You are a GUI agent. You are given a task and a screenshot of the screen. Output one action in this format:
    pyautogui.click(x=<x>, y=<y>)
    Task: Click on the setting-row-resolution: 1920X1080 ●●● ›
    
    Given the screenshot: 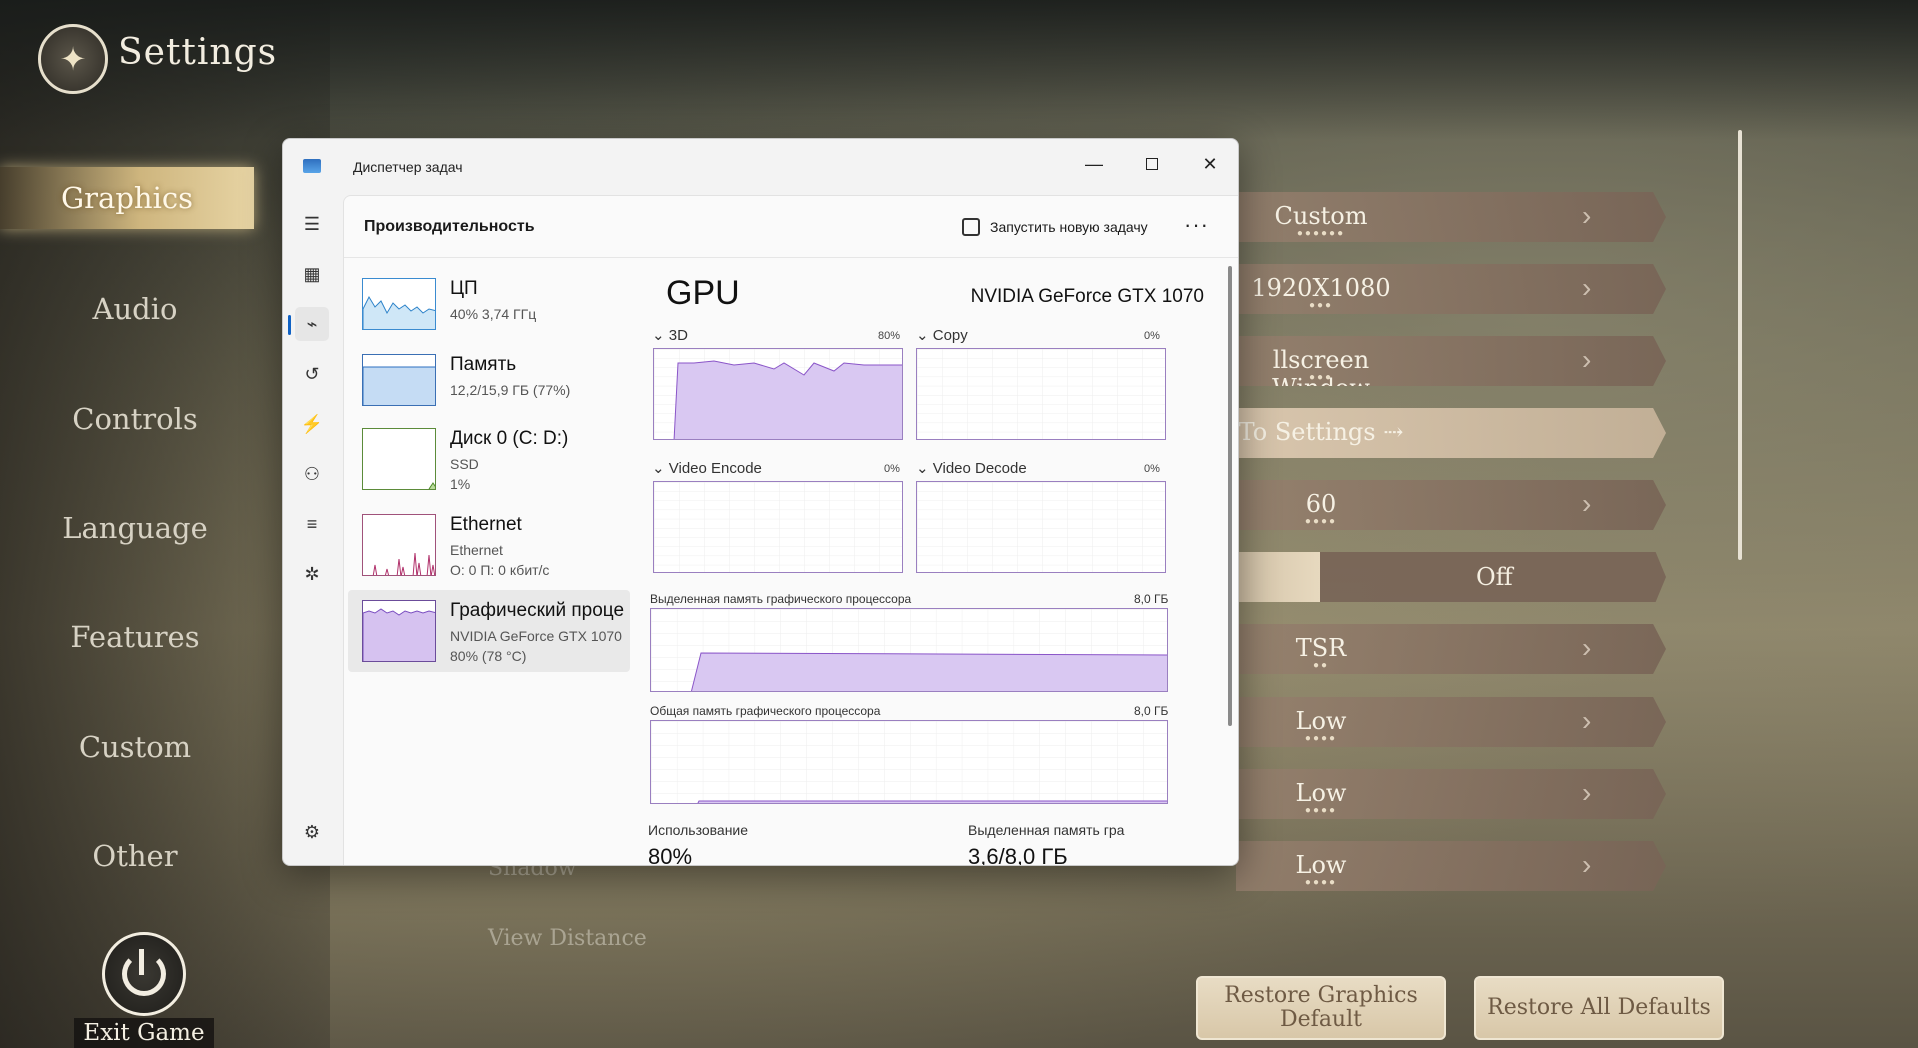 What is the action you would take?
    pyautogui.click(x=1451, y=289)
    